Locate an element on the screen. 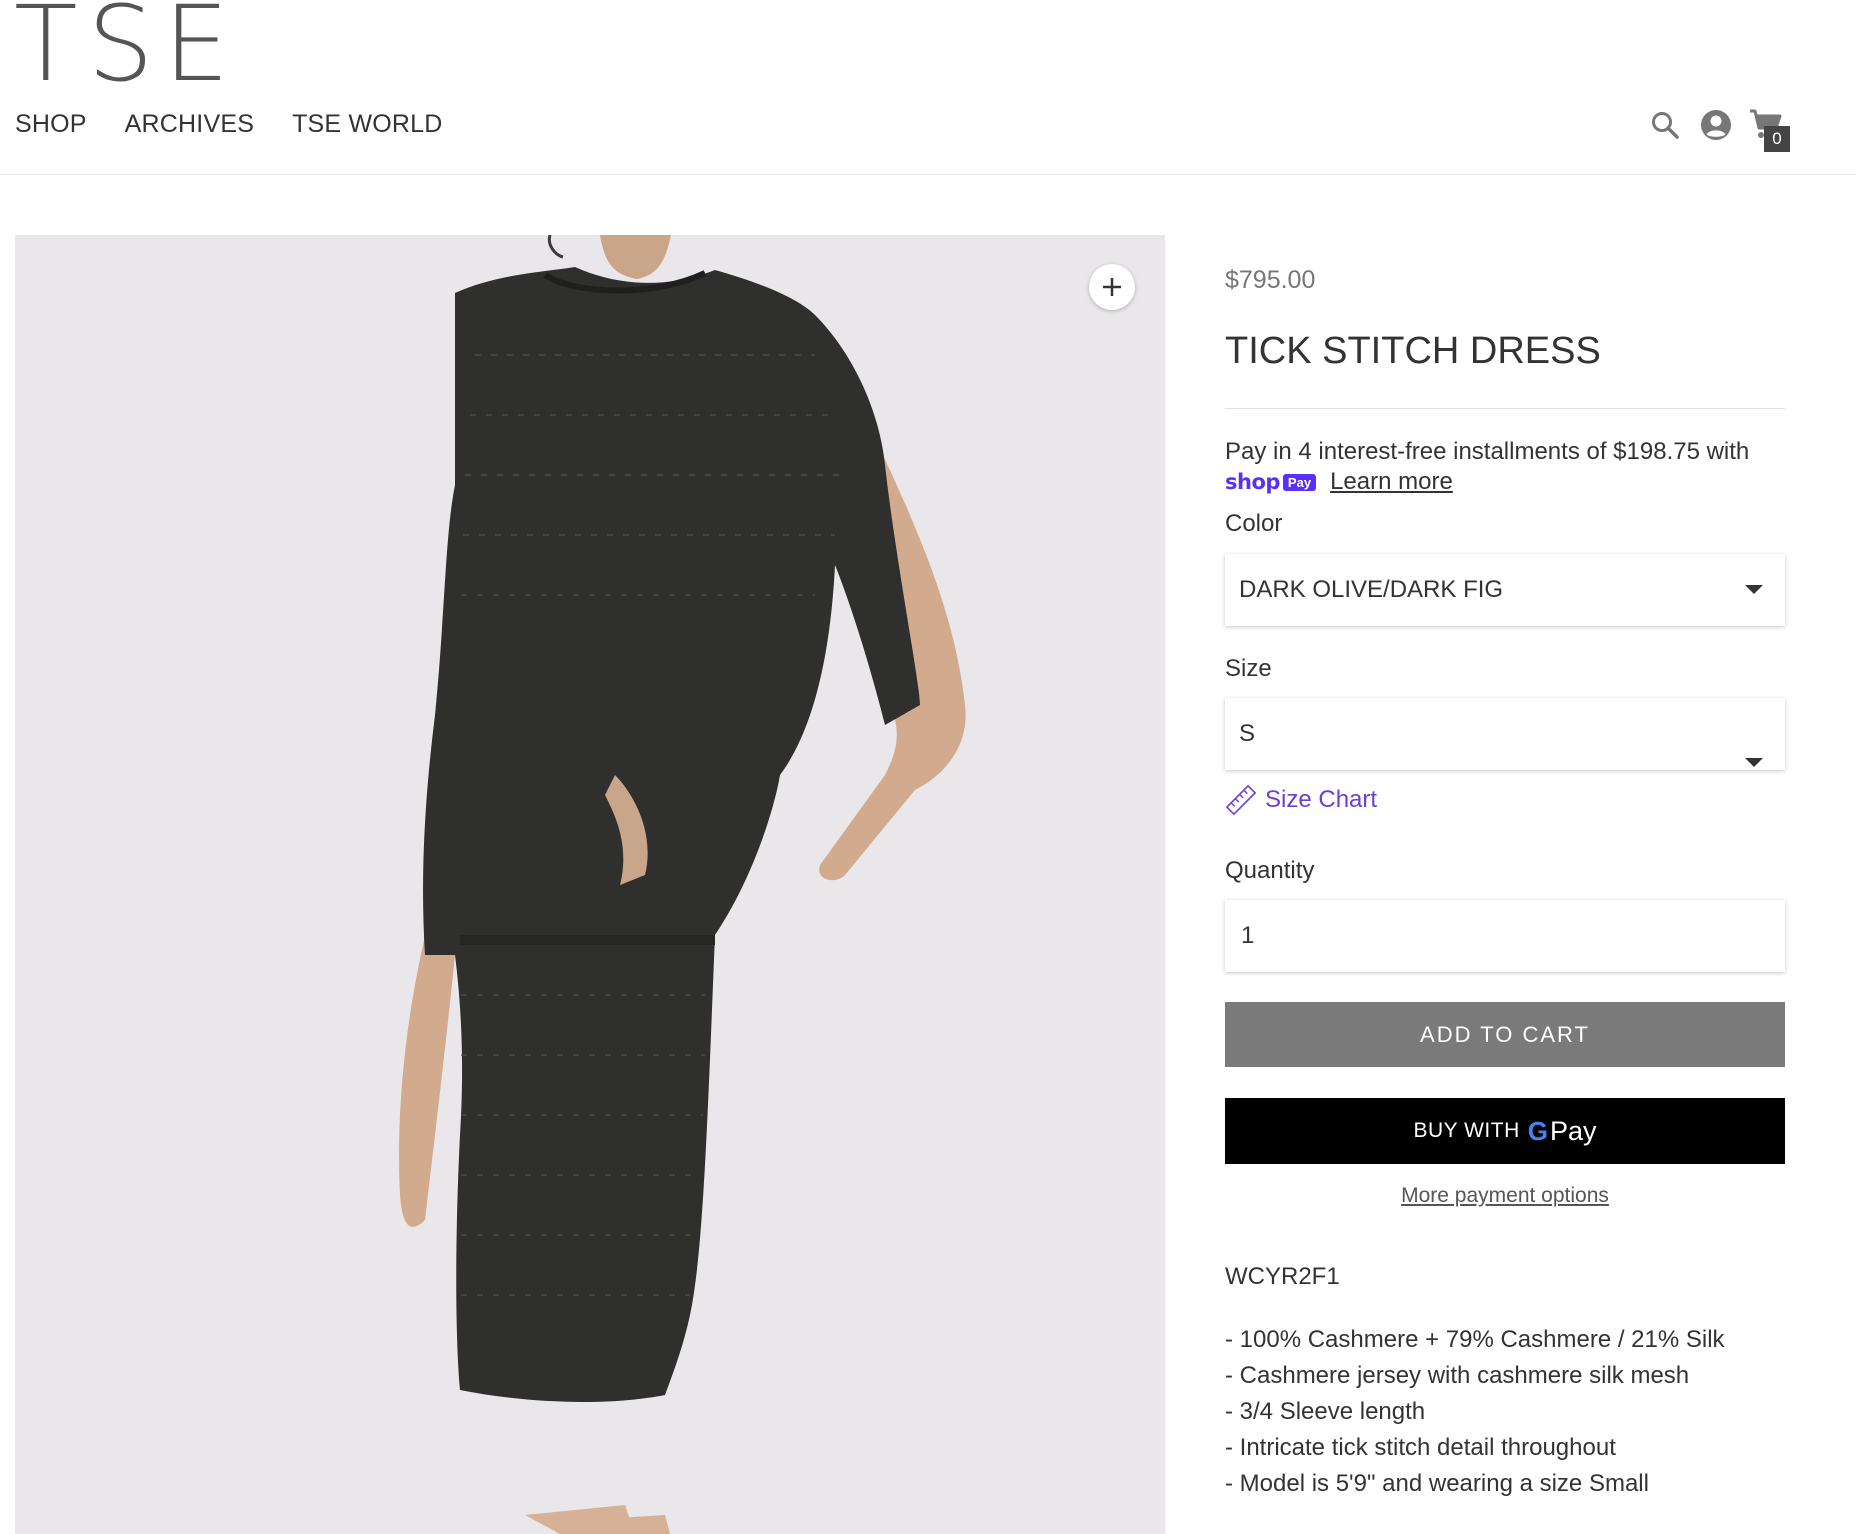 The width and height of the screenshot is (1856, 1534). quantity-input is located at coordinates (1505, 936).